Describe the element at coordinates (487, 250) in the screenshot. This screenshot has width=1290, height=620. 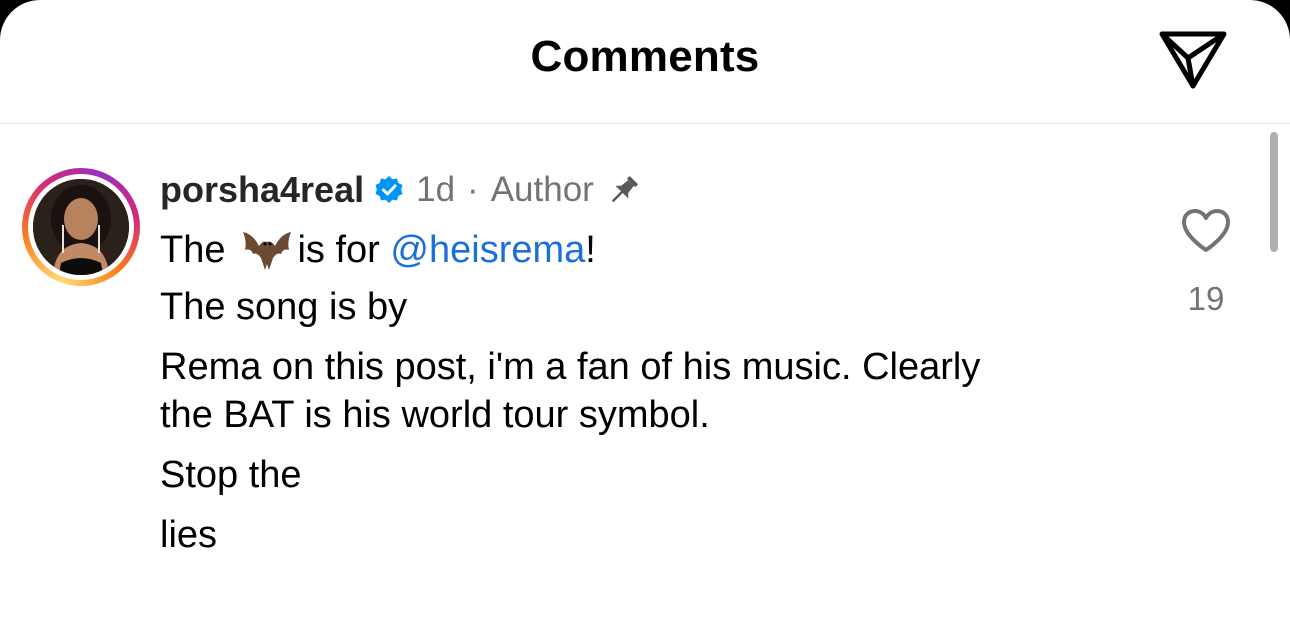
I see `mention-link: @heisrema` at that location.